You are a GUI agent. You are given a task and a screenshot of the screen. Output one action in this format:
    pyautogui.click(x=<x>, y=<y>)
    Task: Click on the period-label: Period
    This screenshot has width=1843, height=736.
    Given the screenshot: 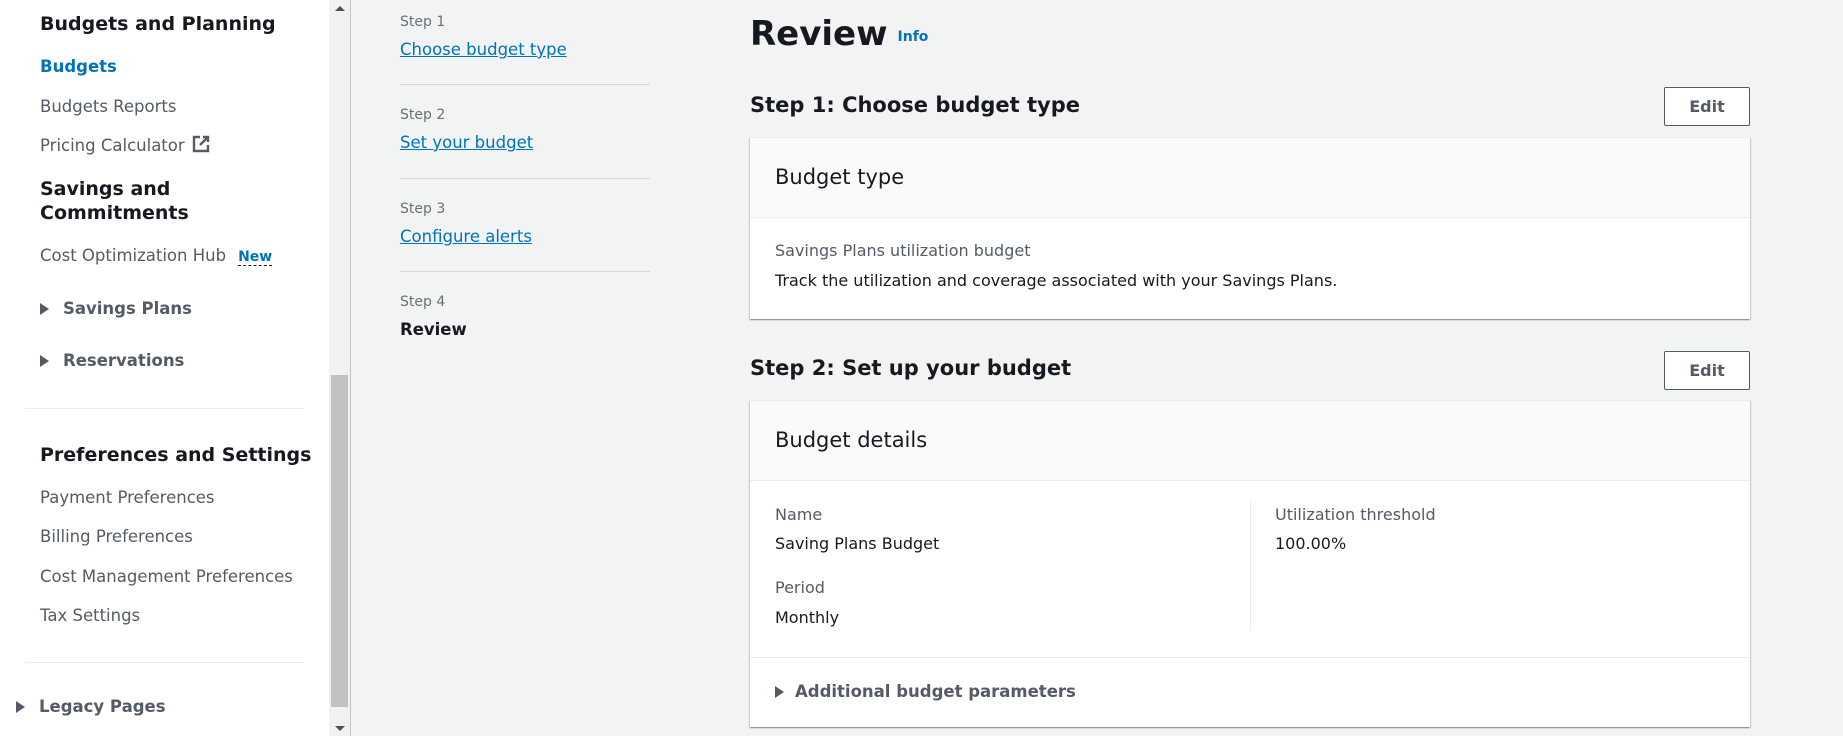 What is the action you would take?
    pyautogui.click(x=800, y=587)
    